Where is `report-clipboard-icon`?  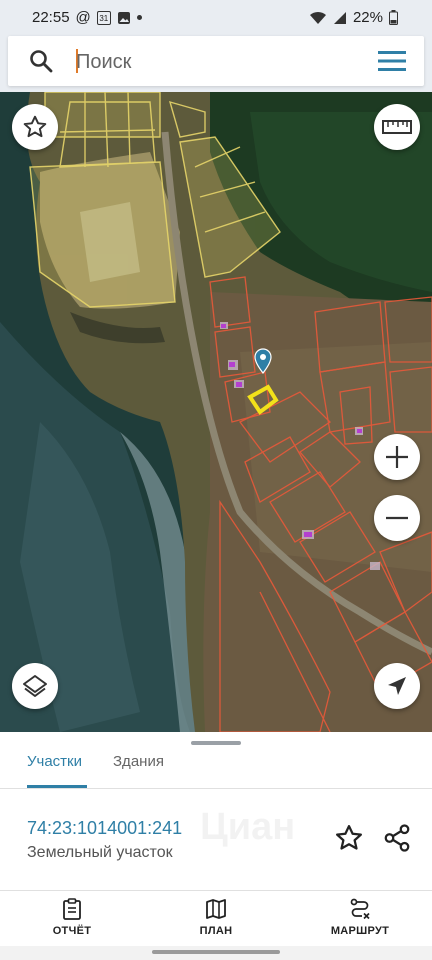 report-clipboard-icon is located at coordinates (72, 909).